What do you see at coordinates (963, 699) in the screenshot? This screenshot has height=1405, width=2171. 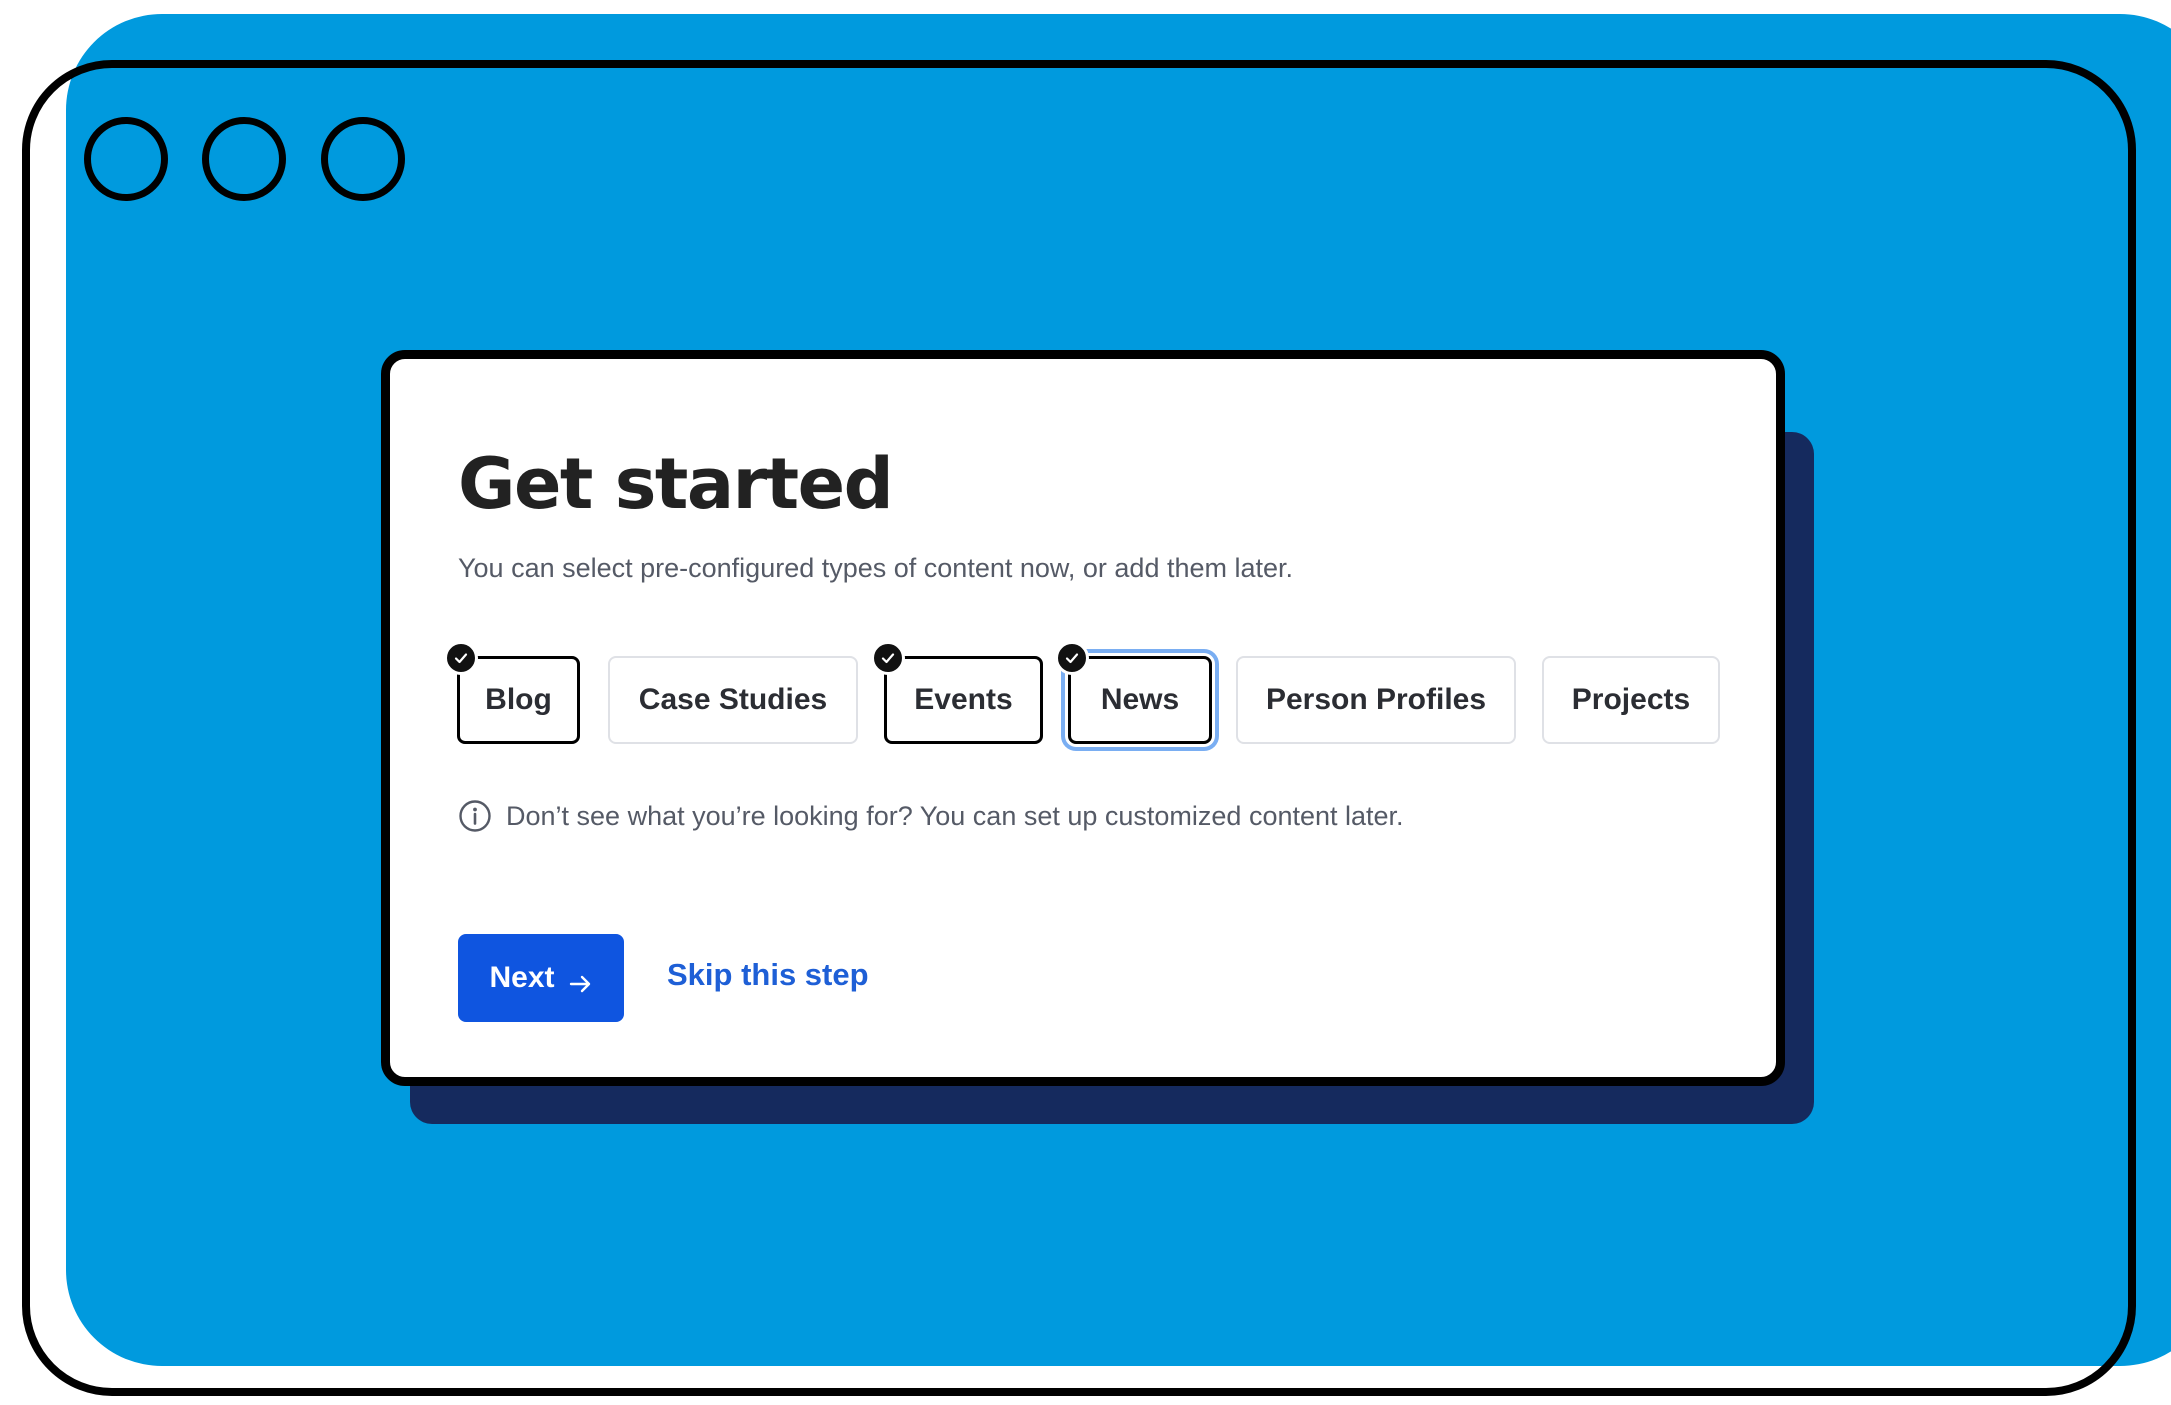 I see `chip-label: Events` at bounding box center [963, 699].